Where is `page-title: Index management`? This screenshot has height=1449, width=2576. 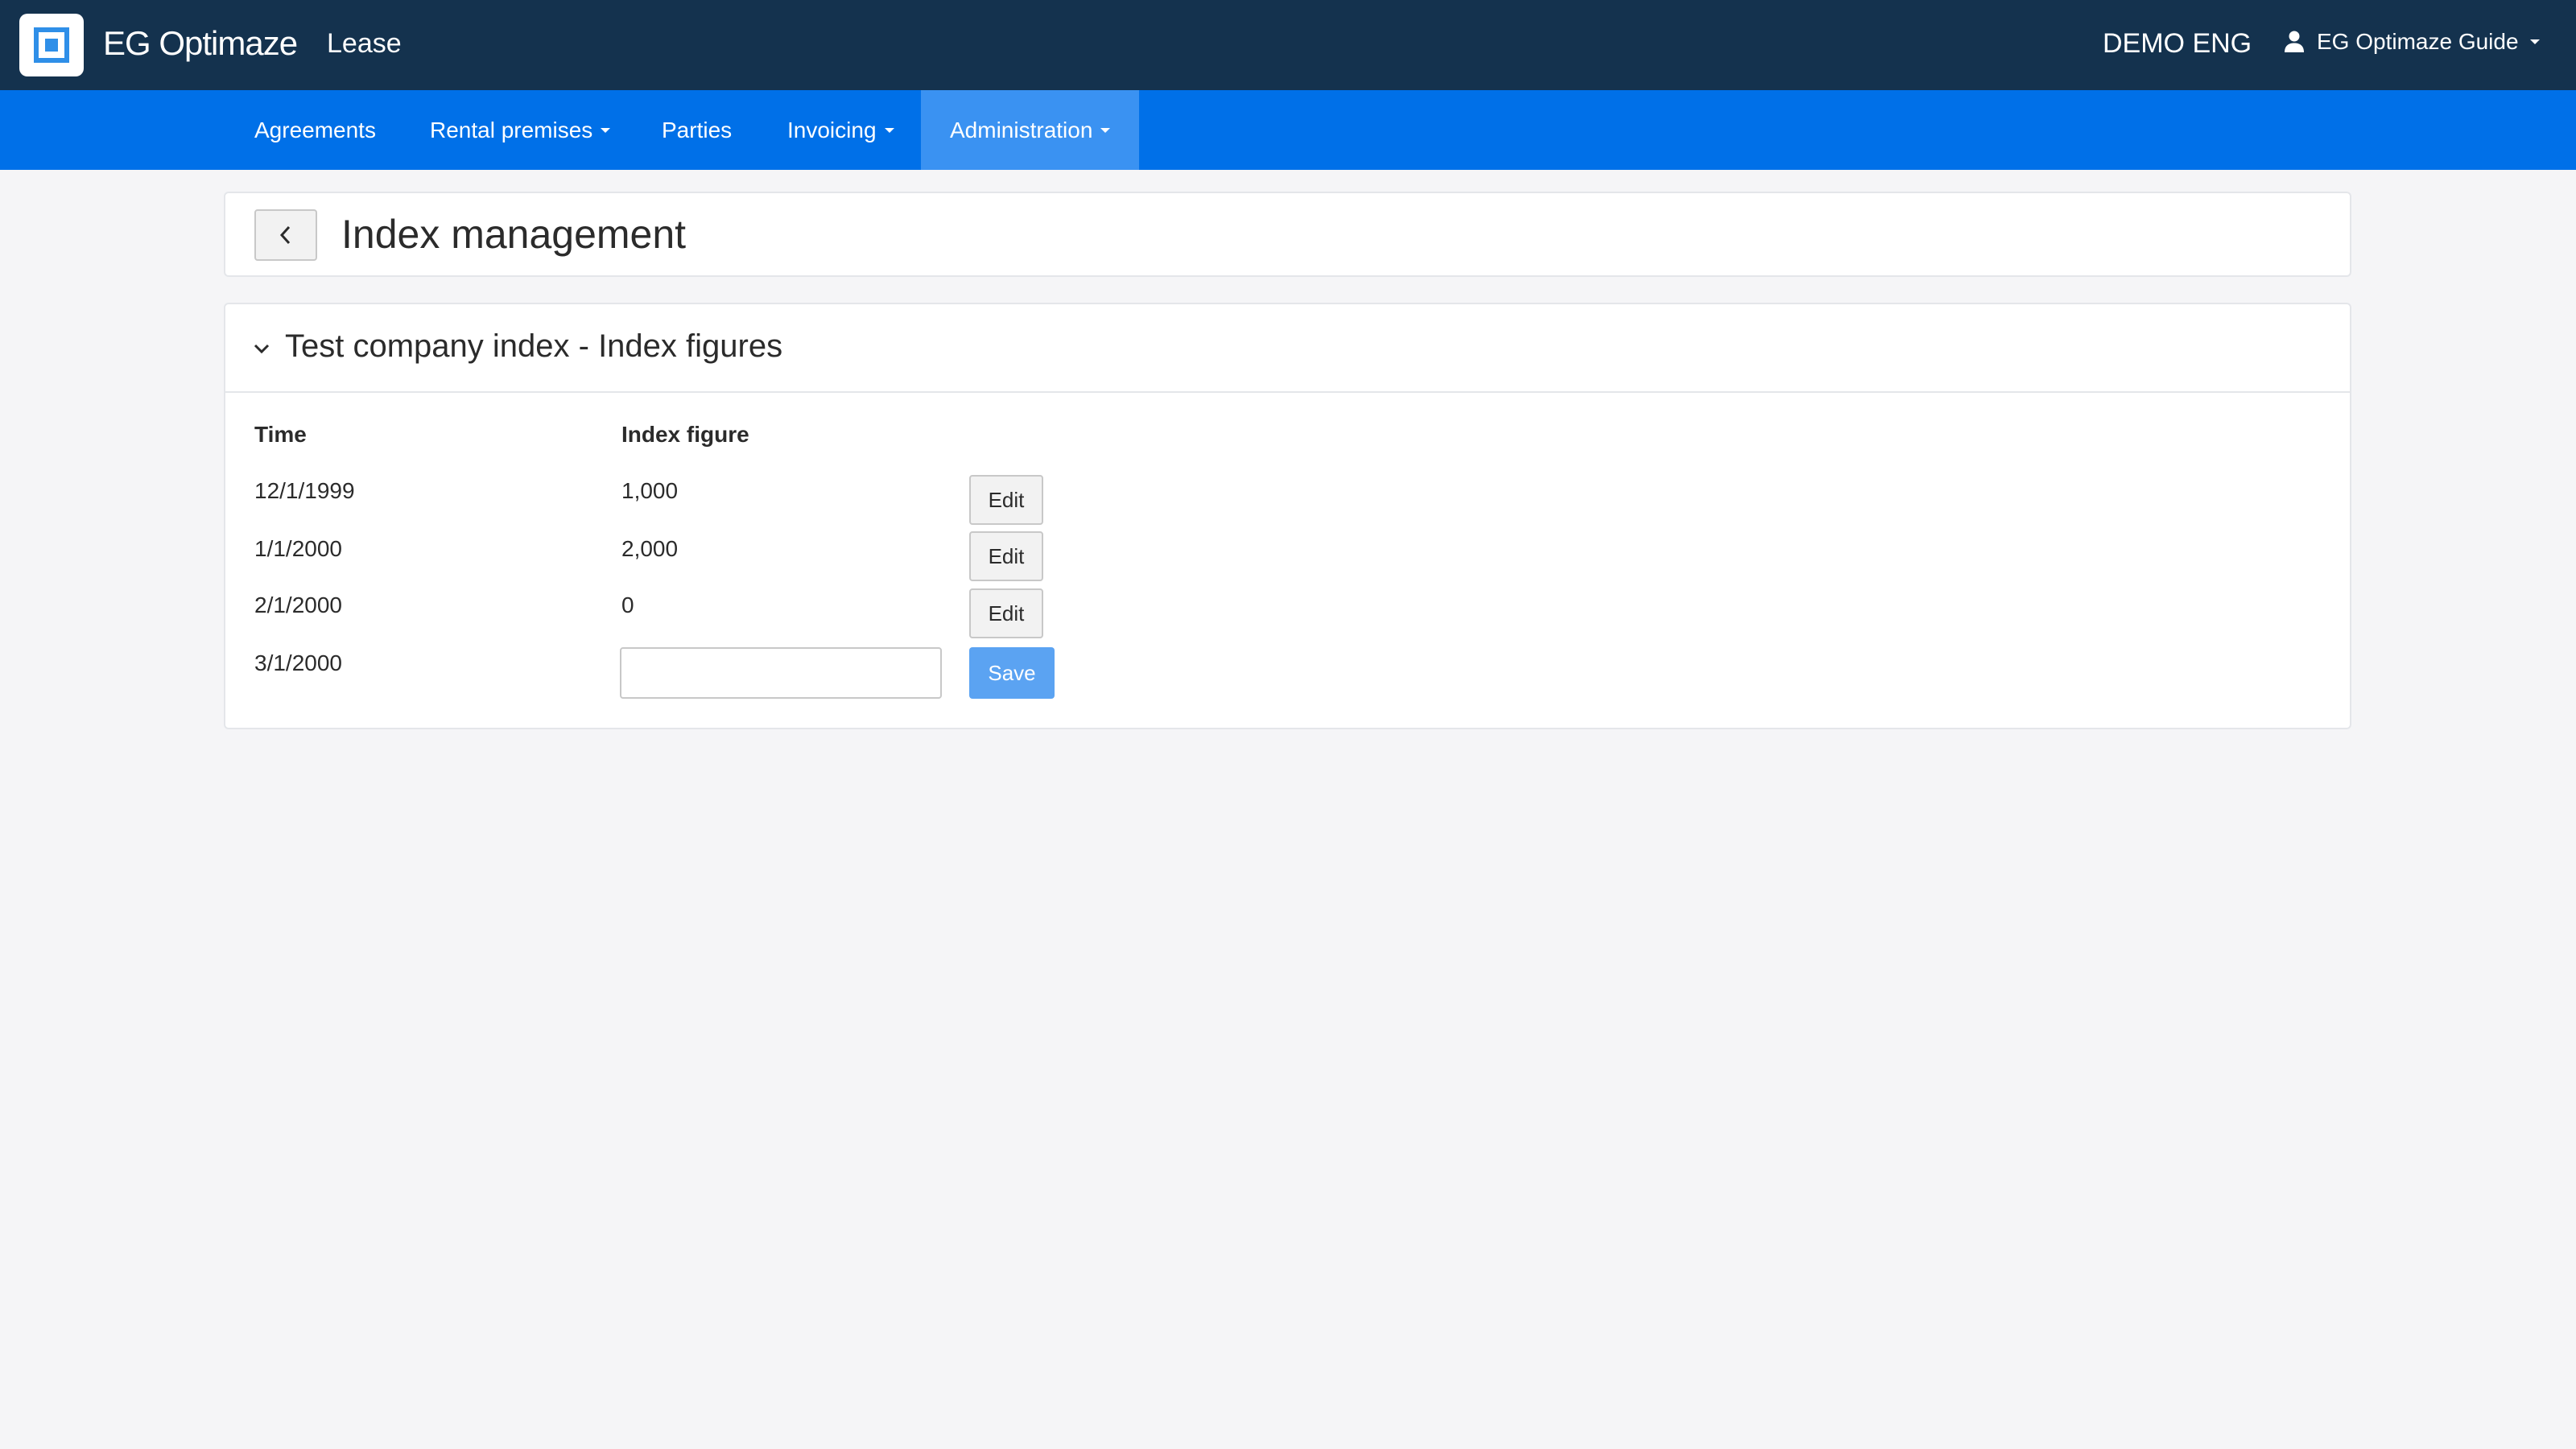
page-title: Index management is located at coordinates (514, 234).